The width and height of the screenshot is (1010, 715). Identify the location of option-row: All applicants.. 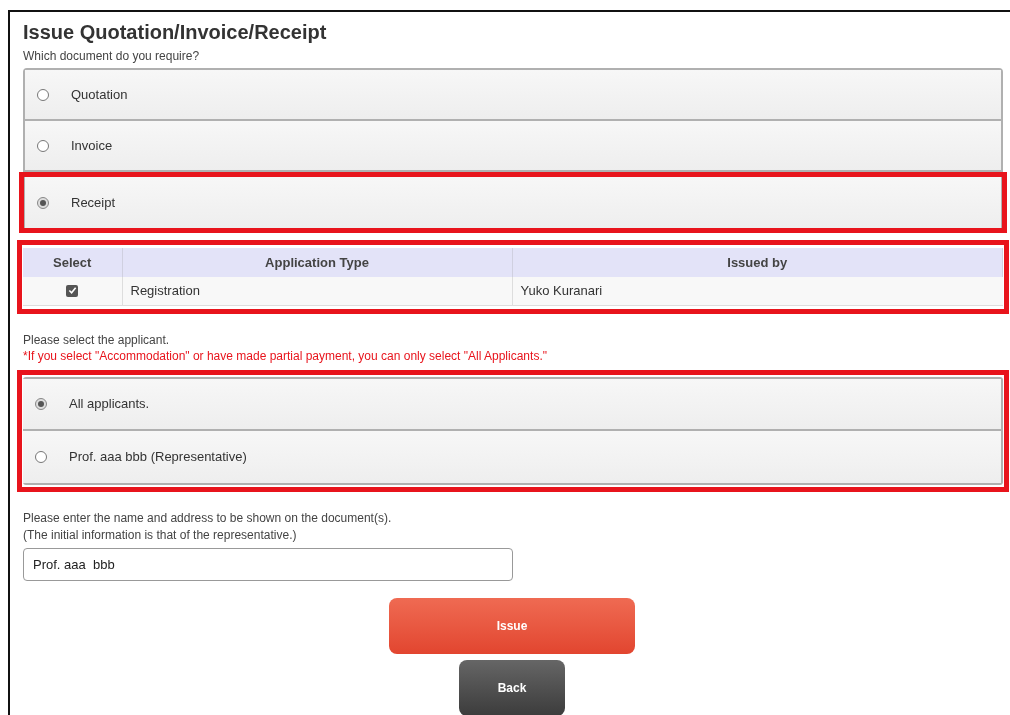
(512, 404).